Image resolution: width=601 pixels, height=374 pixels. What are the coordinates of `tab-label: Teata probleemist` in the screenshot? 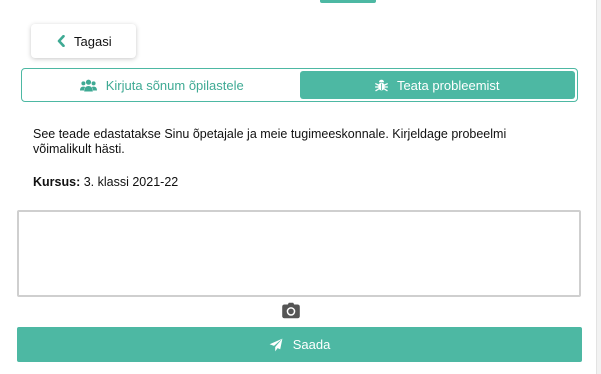 It's located at (448, 85).